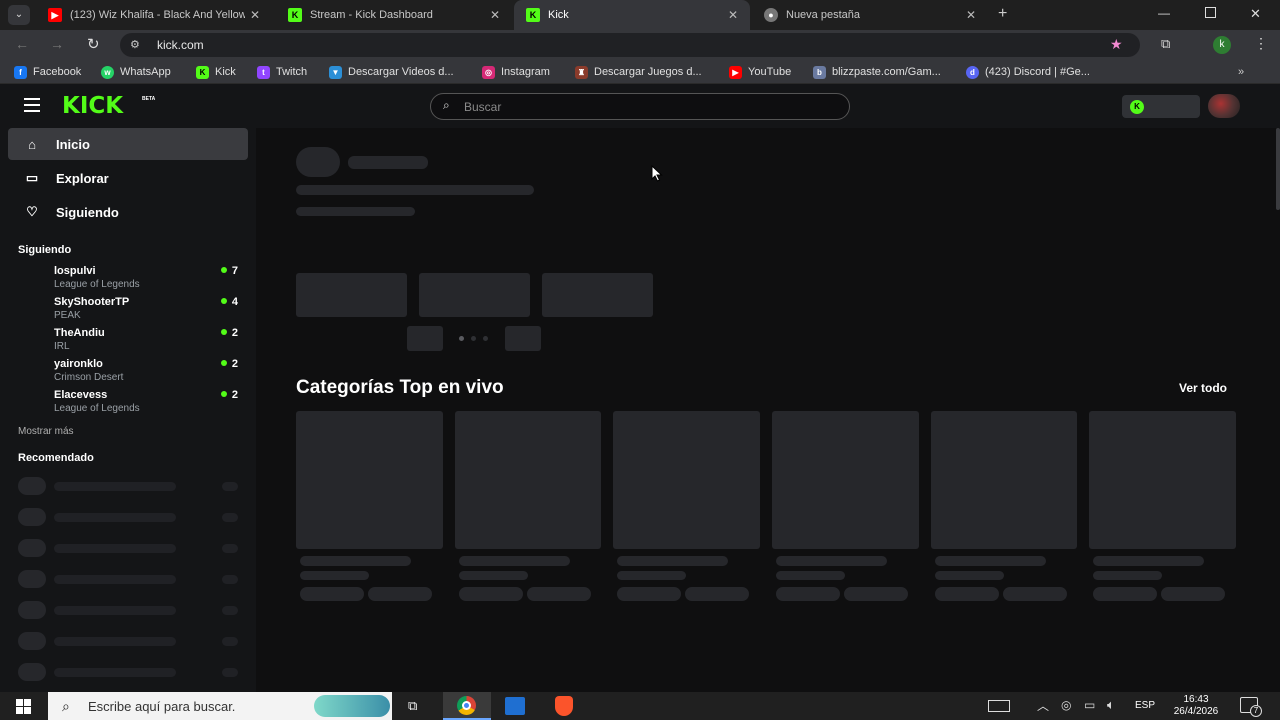 The width and height of the screenshot is (1280, 720). Describe the element at coordinates (23, 706) in the screenshot. I see `windows-start-icon` at that location.